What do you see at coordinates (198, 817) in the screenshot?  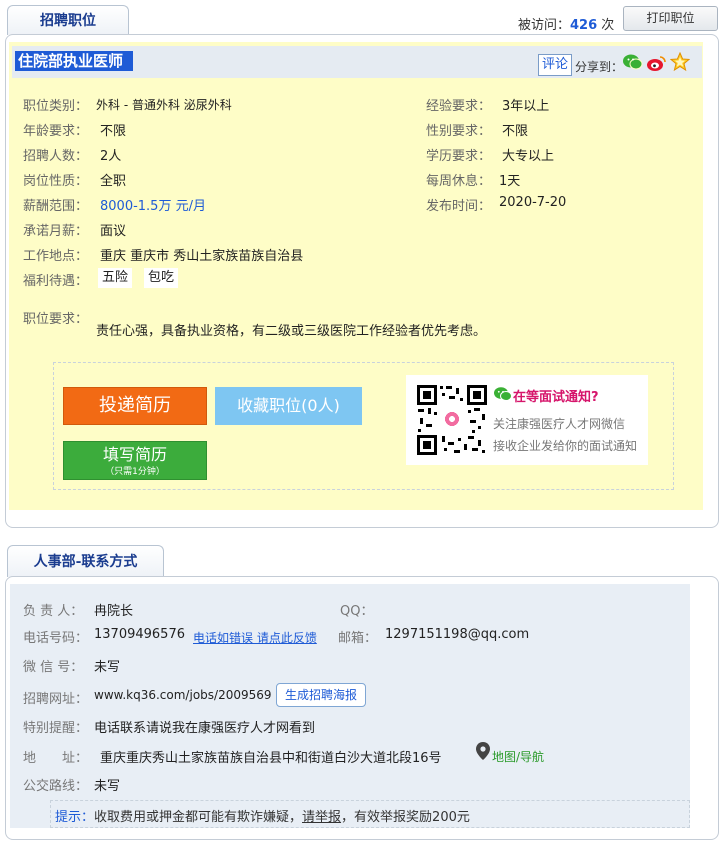 I see `tip-text-1: 收取费用或押金都可能有欺诈嫌疑，` at bounding box center [198, 817].